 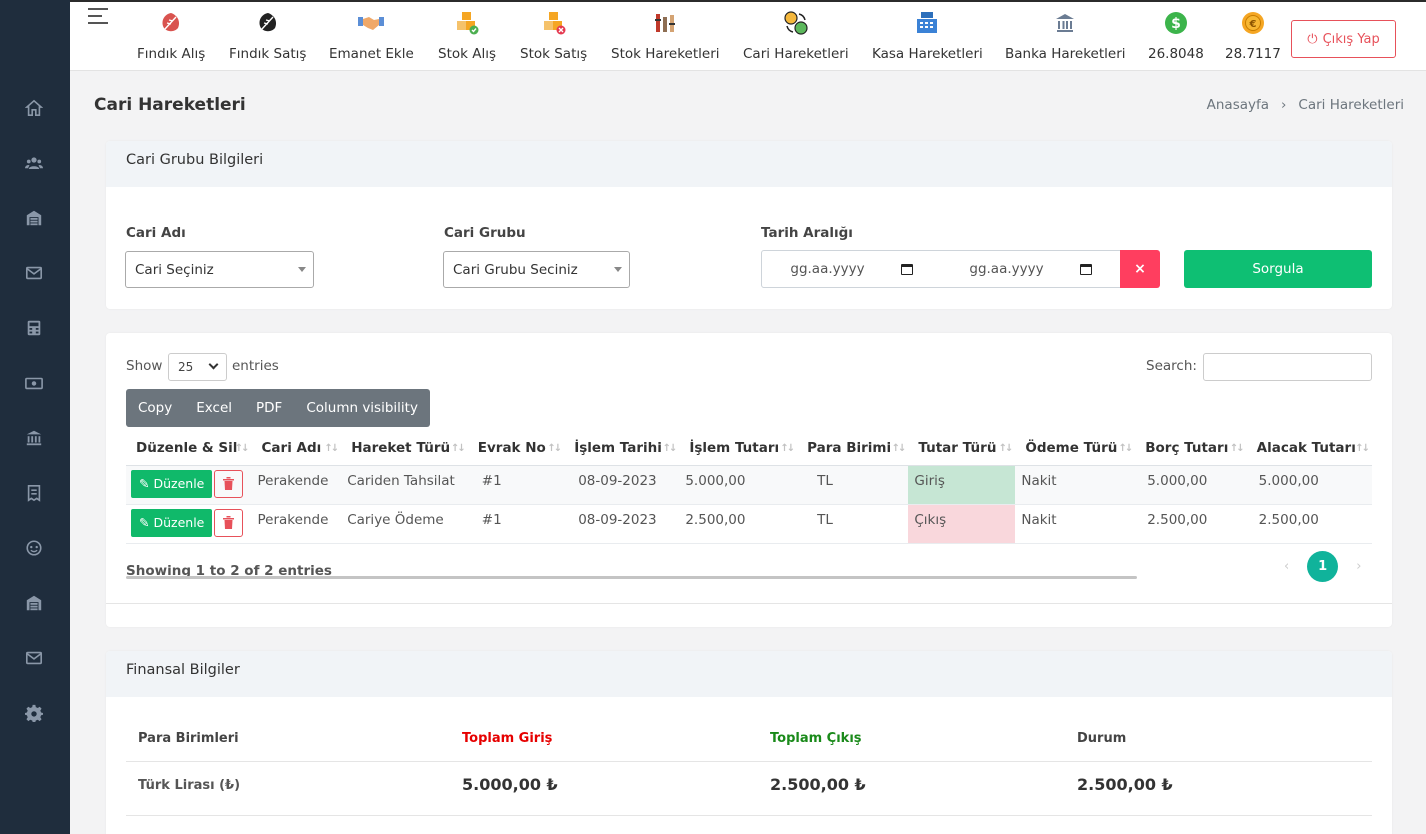 What do you see at coordinates (1286, 566) in the screenshot?
I see `prev-page-button: ‹` at bounding box center [1286, 566].